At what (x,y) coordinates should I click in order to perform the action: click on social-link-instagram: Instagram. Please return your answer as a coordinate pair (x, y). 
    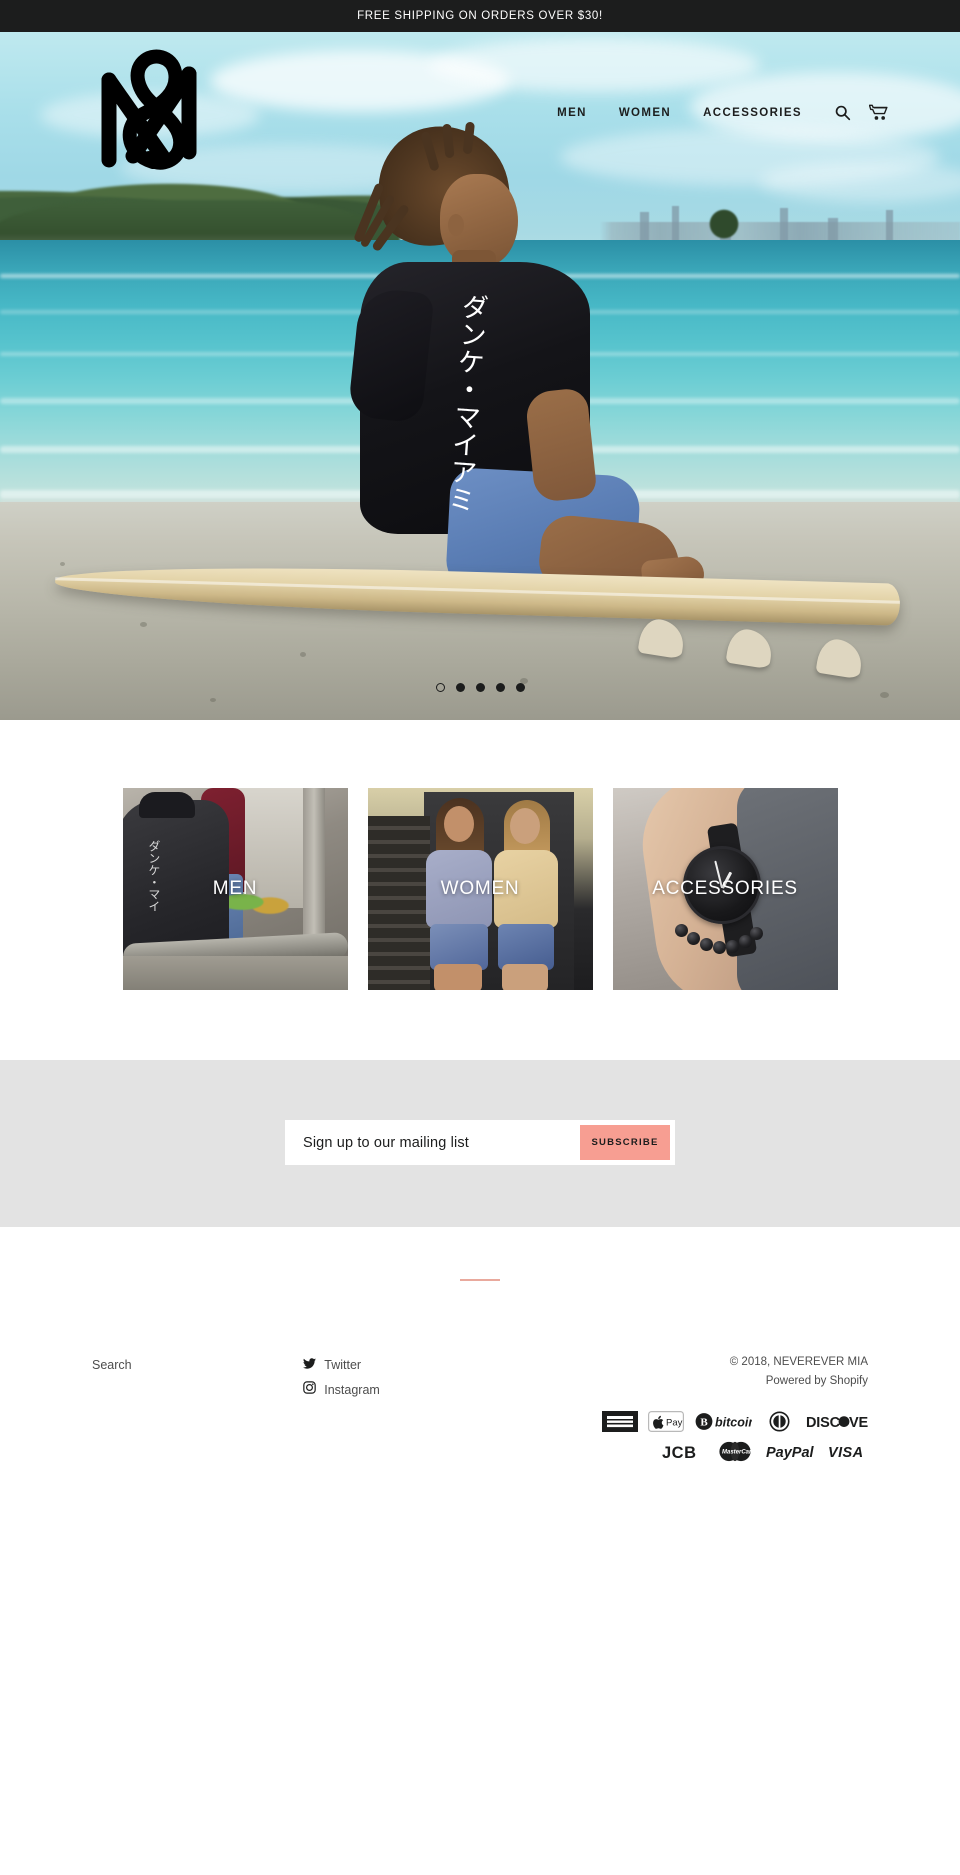
    Looking at the image, I should click on (450, 1390).